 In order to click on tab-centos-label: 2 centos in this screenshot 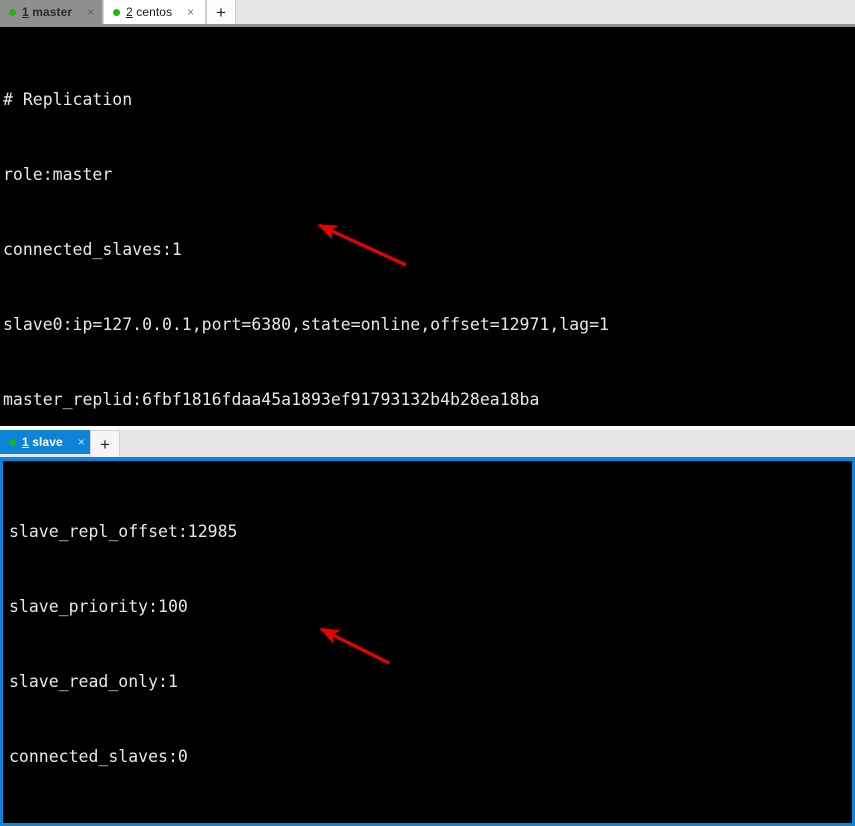, I will do `click(149, 12)`.